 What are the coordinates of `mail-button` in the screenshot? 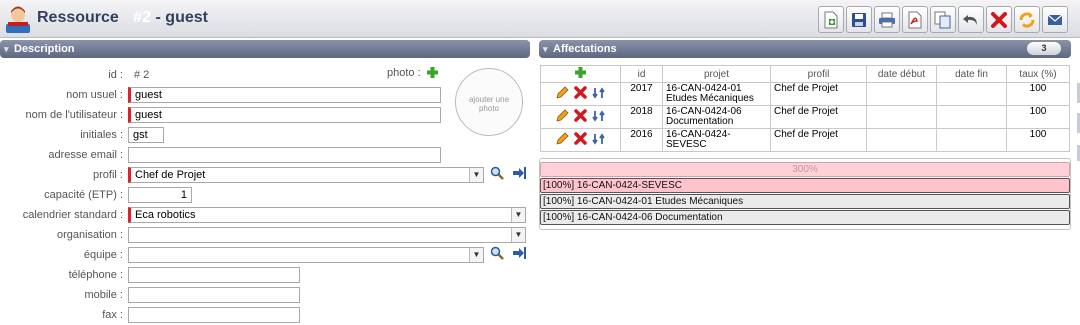 It's located at (1055, 19).